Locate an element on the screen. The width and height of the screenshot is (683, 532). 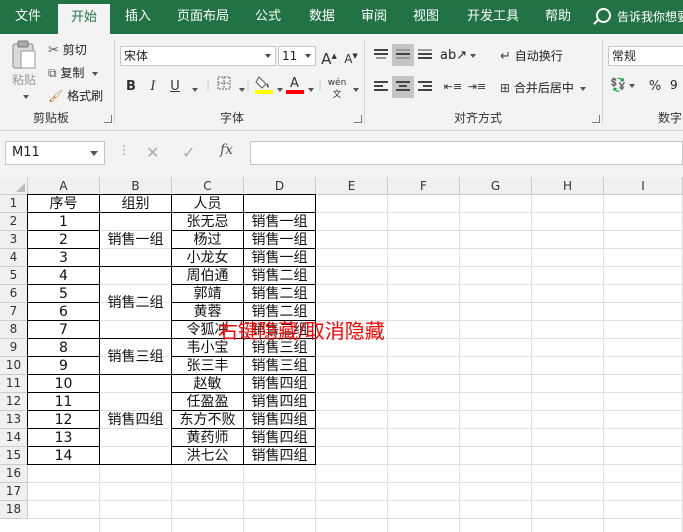
orientation-button: ab↗ is located at coordinates (458, 55).